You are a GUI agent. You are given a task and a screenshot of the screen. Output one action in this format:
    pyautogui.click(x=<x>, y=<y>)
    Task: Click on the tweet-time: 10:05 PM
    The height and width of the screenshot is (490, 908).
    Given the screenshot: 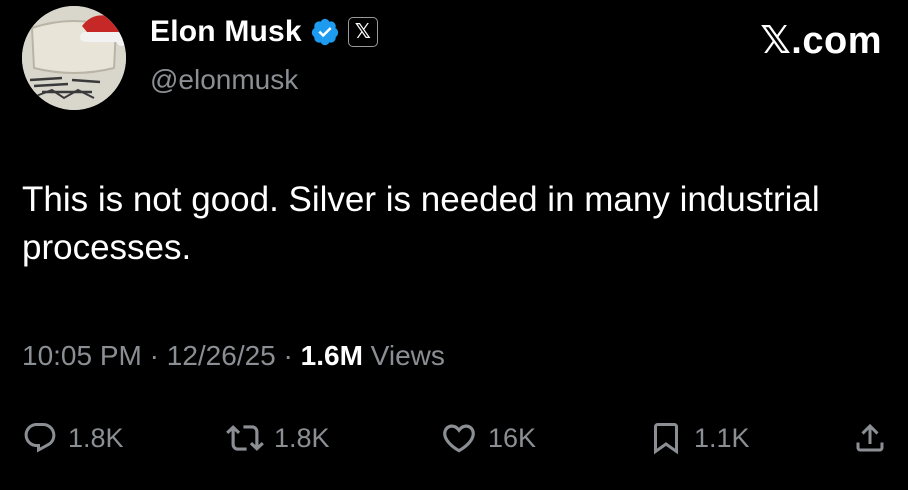 What is the action you would take?
    pyautogui.click(x=82, y=355)
    